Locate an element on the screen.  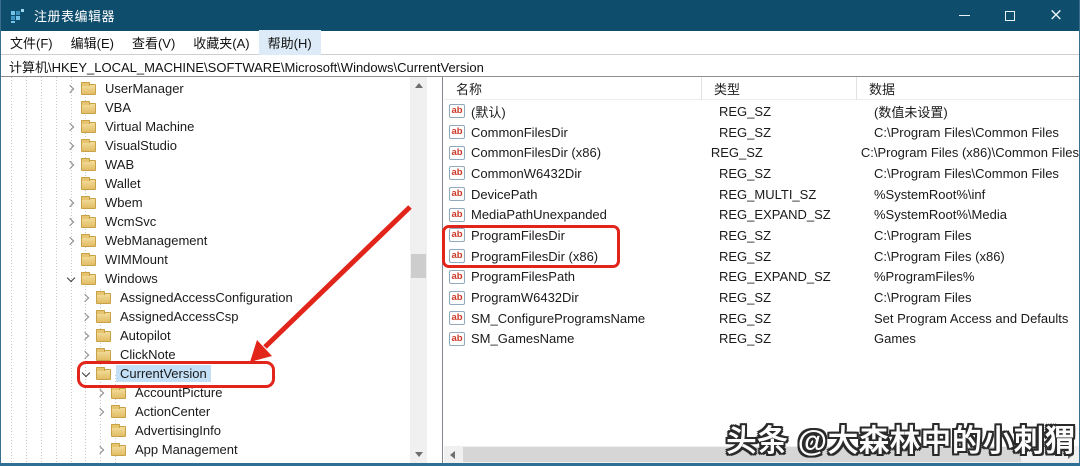
tree-item-actioncenter: ActionCenter is located at coordinates (204, 411).